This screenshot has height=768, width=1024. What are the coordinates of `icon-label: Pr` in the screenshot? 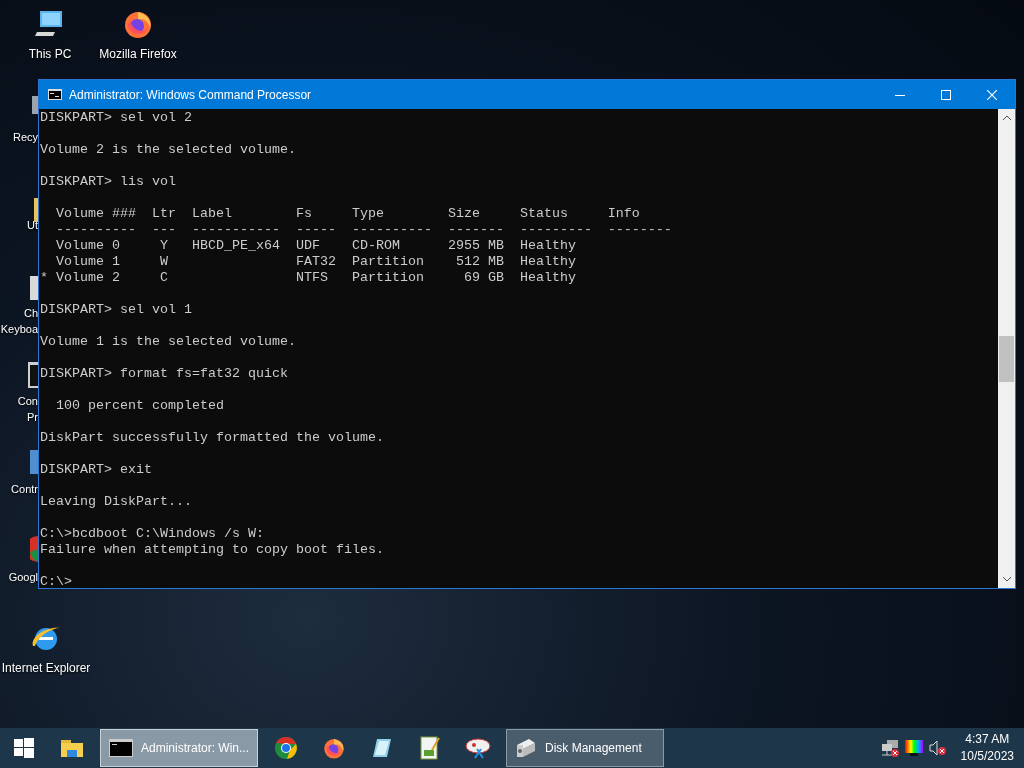 It's located at (32, 417).